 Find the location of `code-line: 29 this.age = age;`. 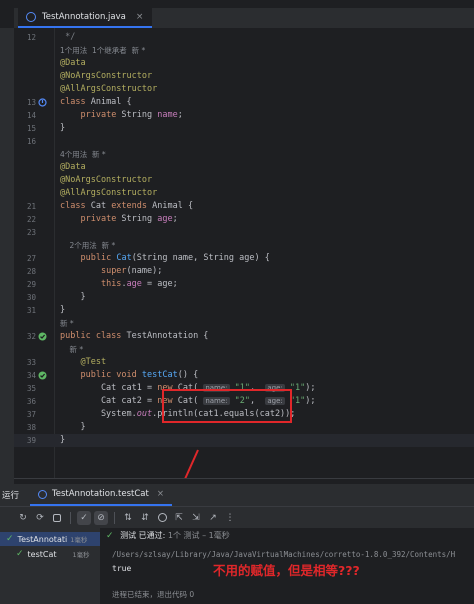

code-line: 29 this.age = age; is located at coordinates (244, 284).